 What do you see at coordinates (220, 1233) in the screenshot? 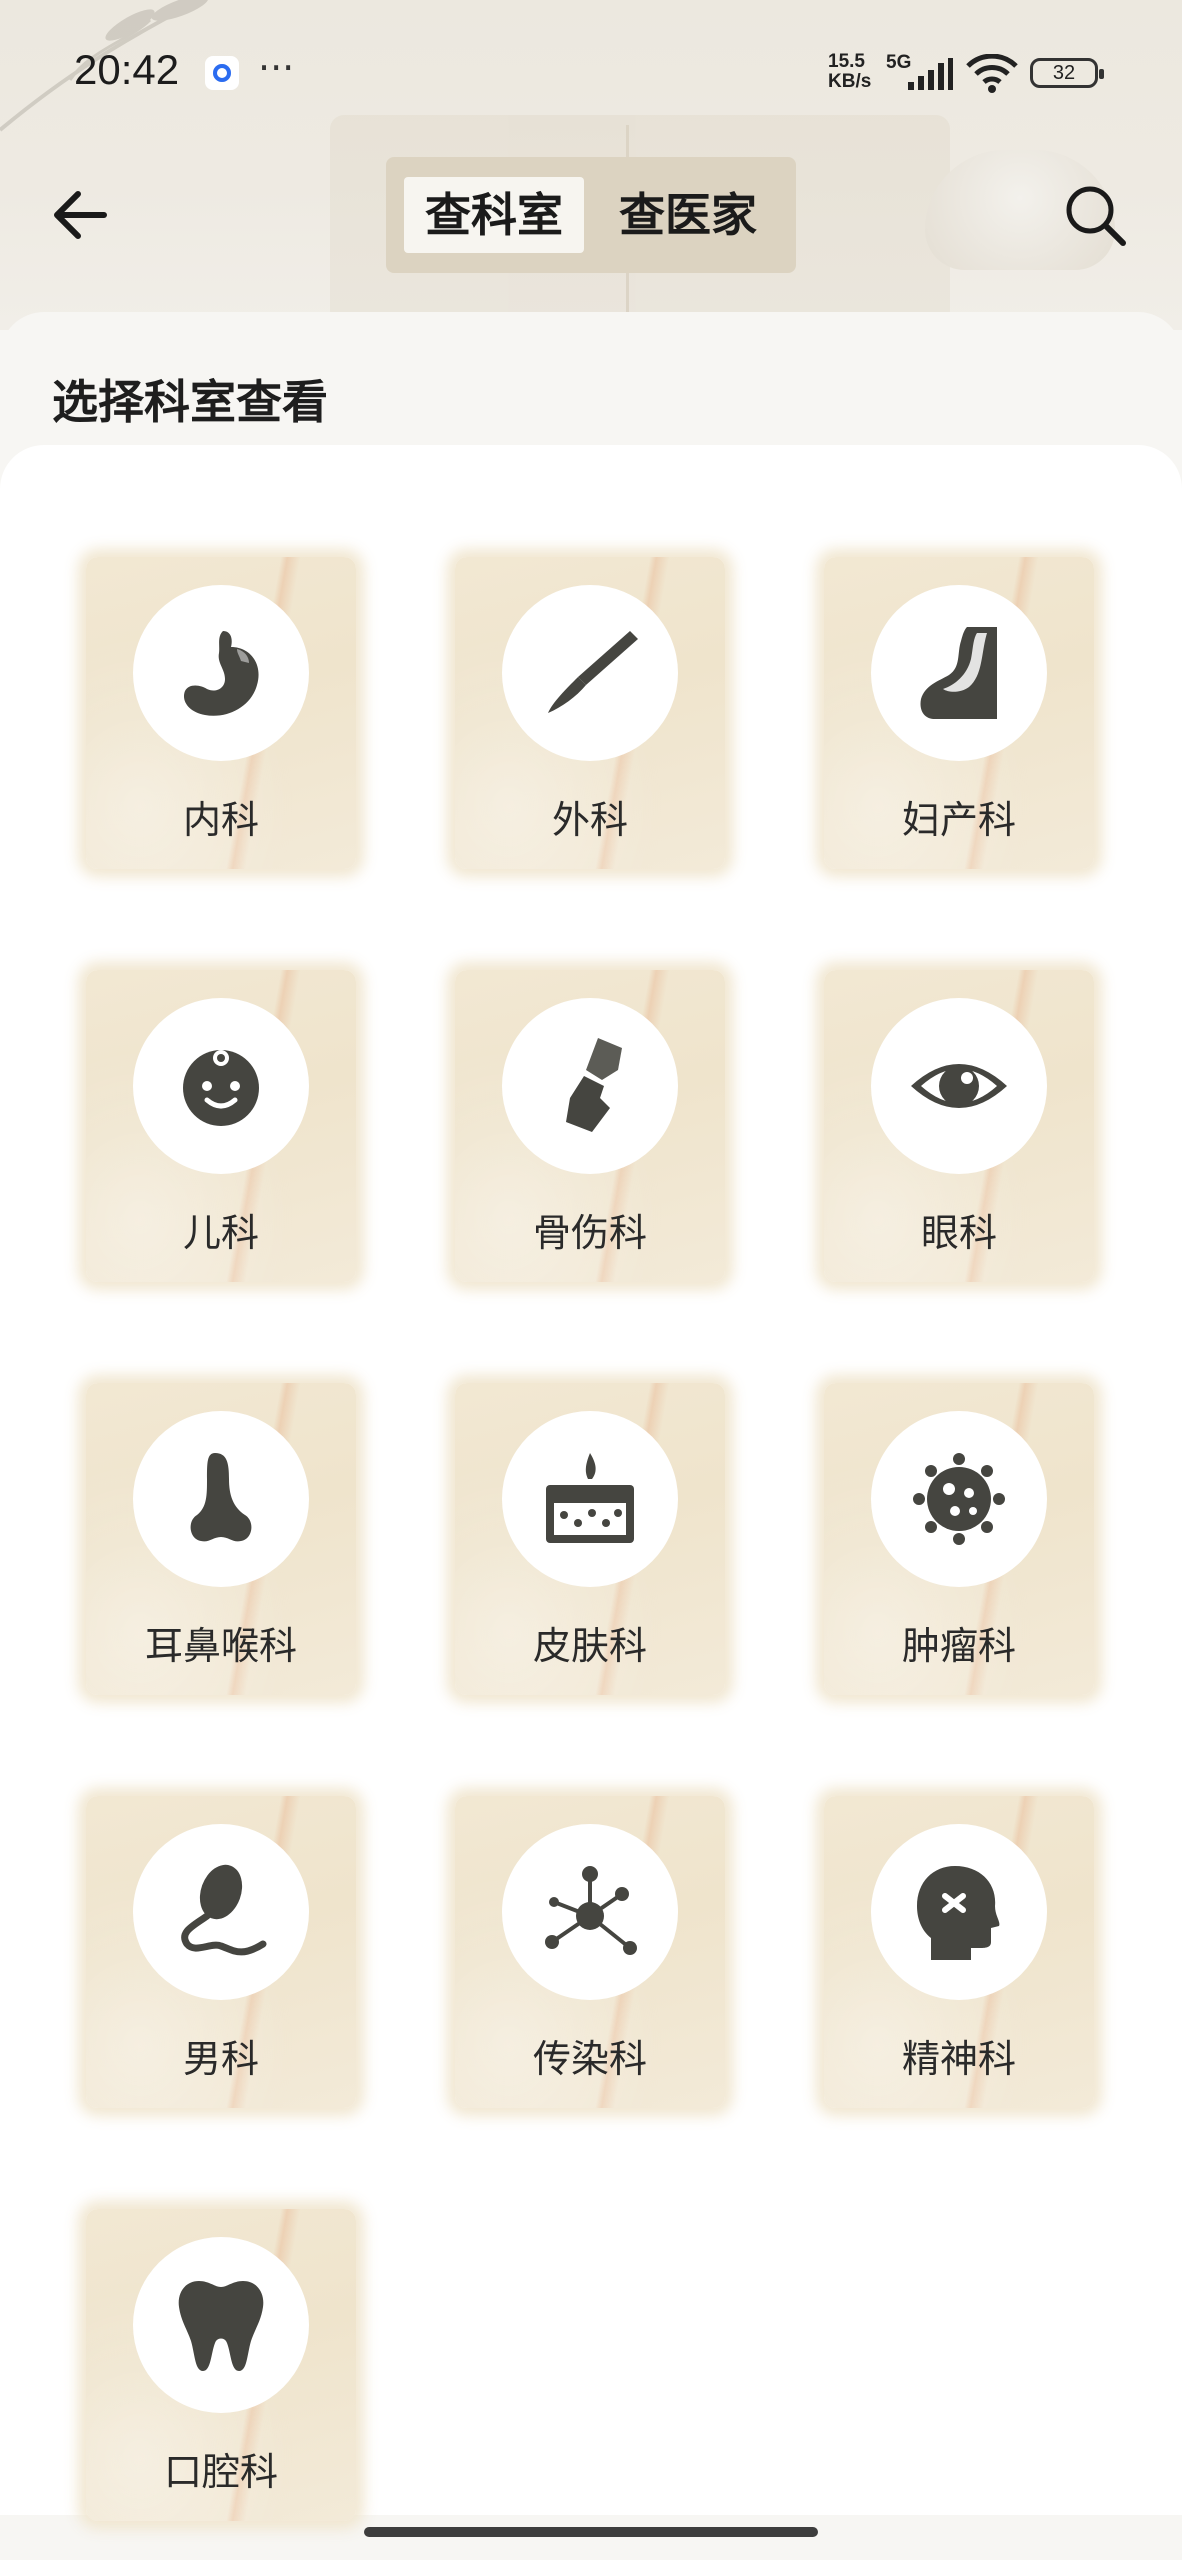
I see `department-label: 儿科` at bounding box center [220, 1233].